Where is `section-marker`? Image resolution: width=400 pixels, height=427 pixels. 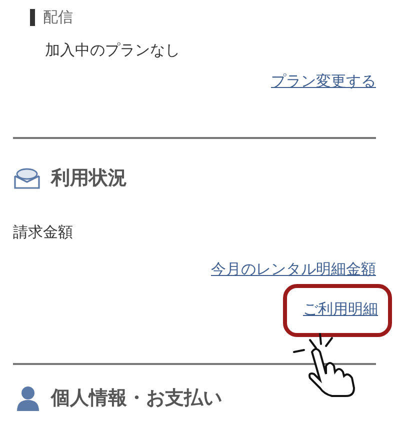
section-marker is located at coordinates (32, 17).